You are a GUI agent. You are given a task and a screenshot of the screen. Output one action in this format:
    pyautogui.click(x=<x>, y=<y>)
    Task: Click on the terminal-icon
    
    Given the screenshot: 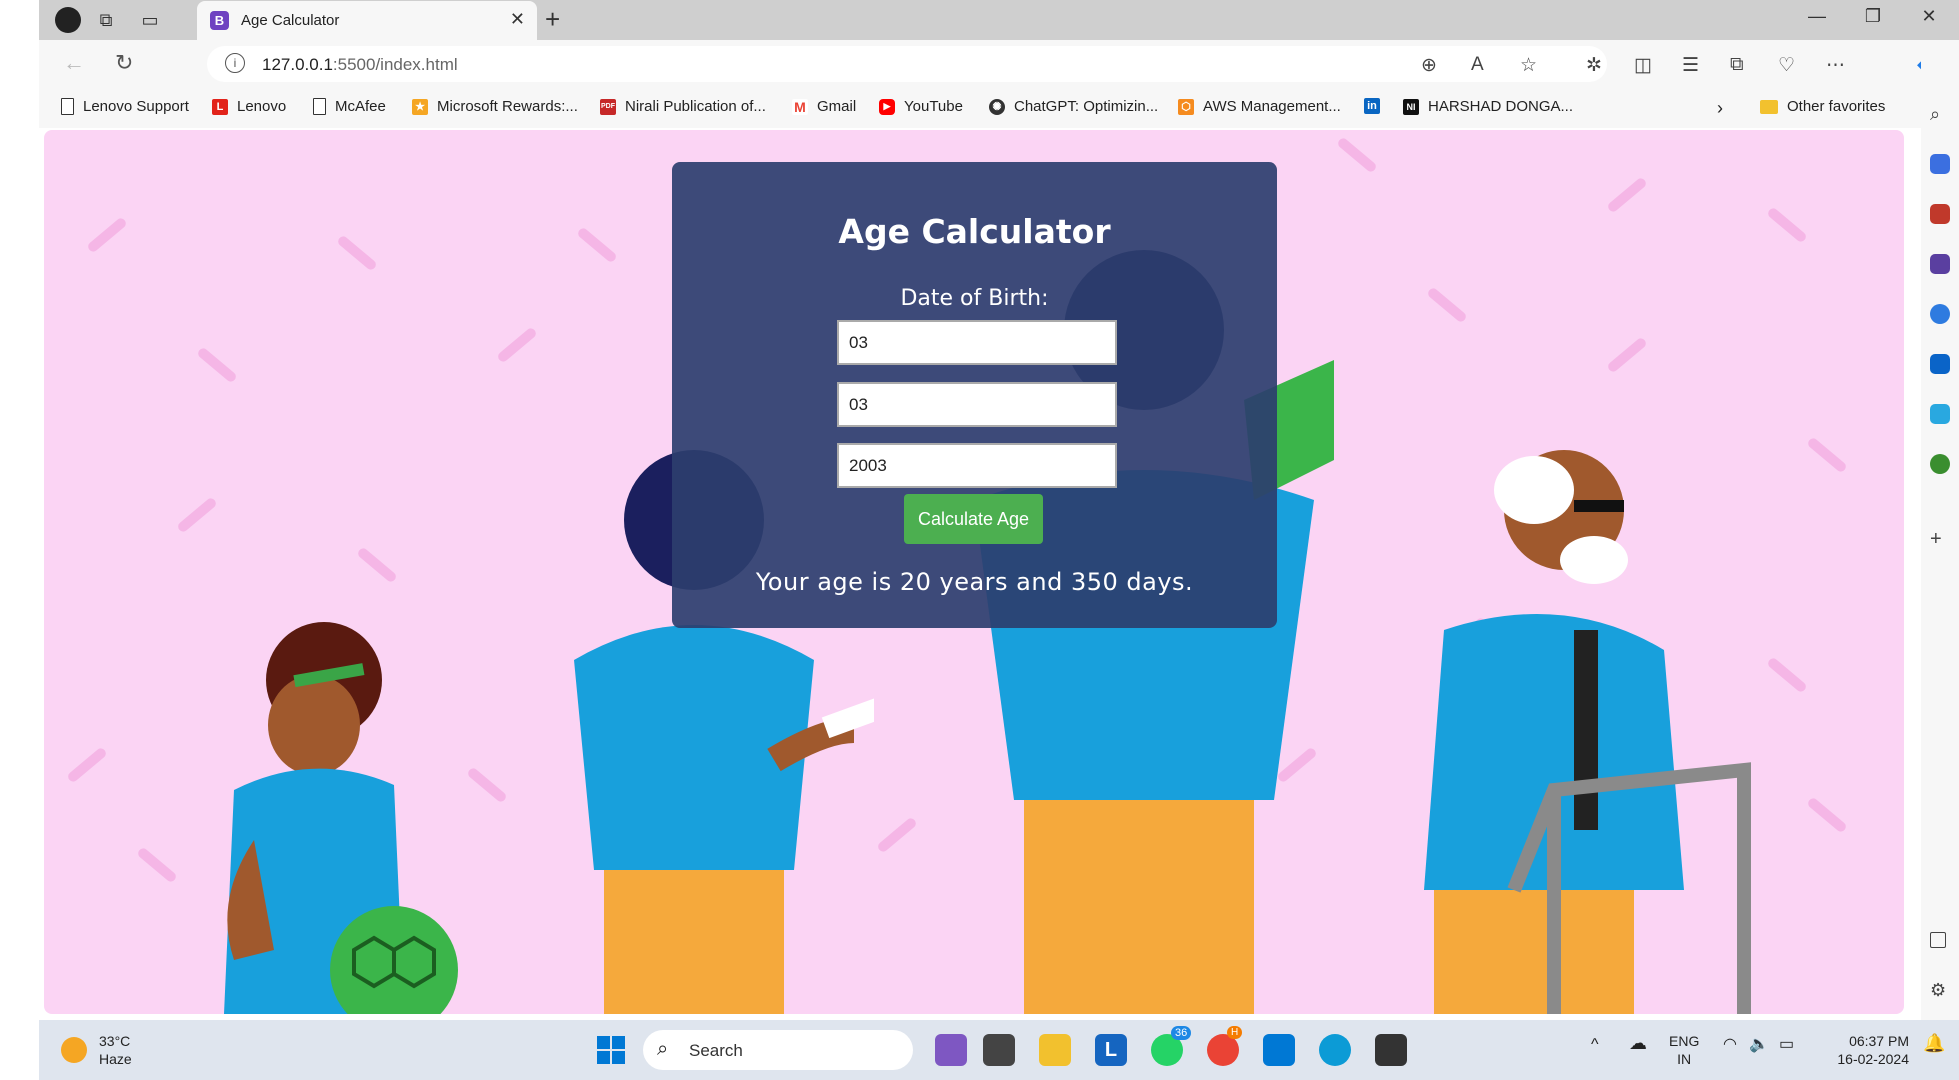 What is the action you would take?
    pyautogui.click(x=1391, y=1050)
    